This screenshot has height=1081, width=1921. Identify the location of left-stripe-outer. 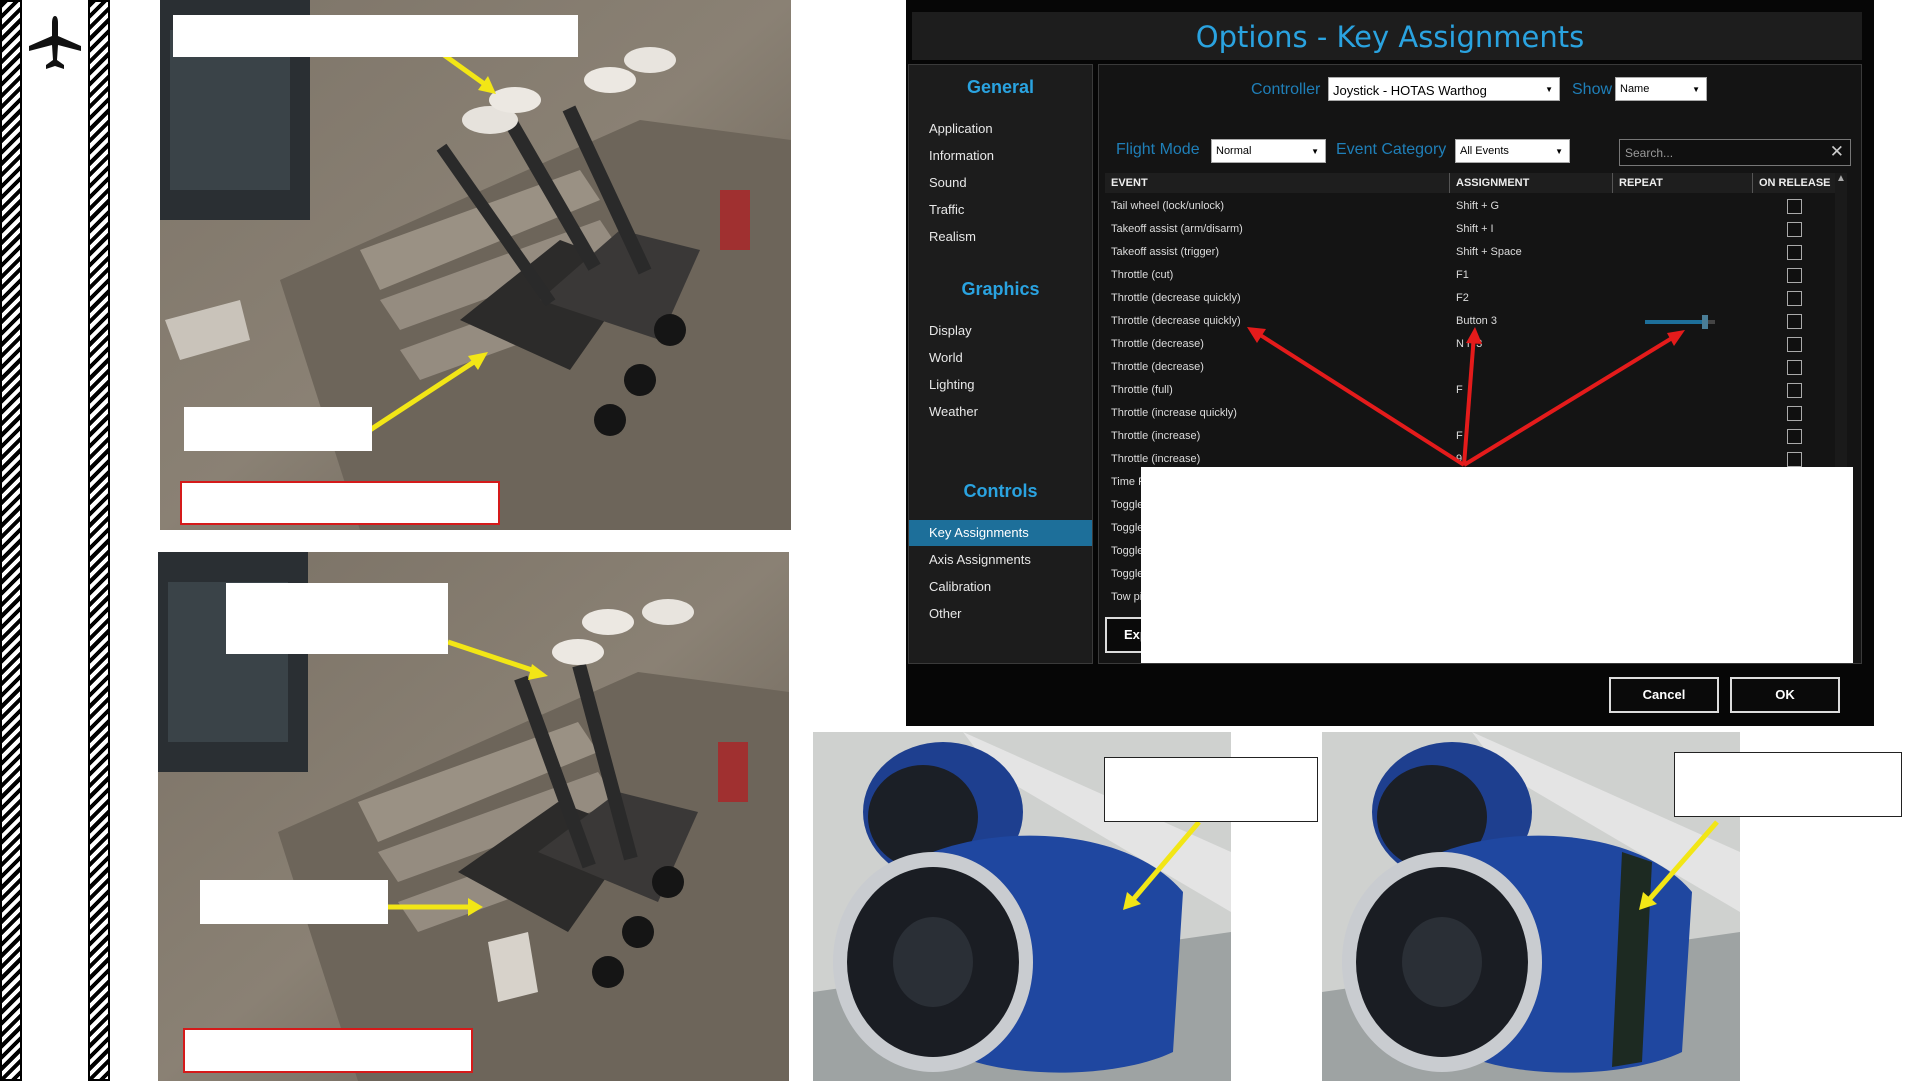
(11, 540).